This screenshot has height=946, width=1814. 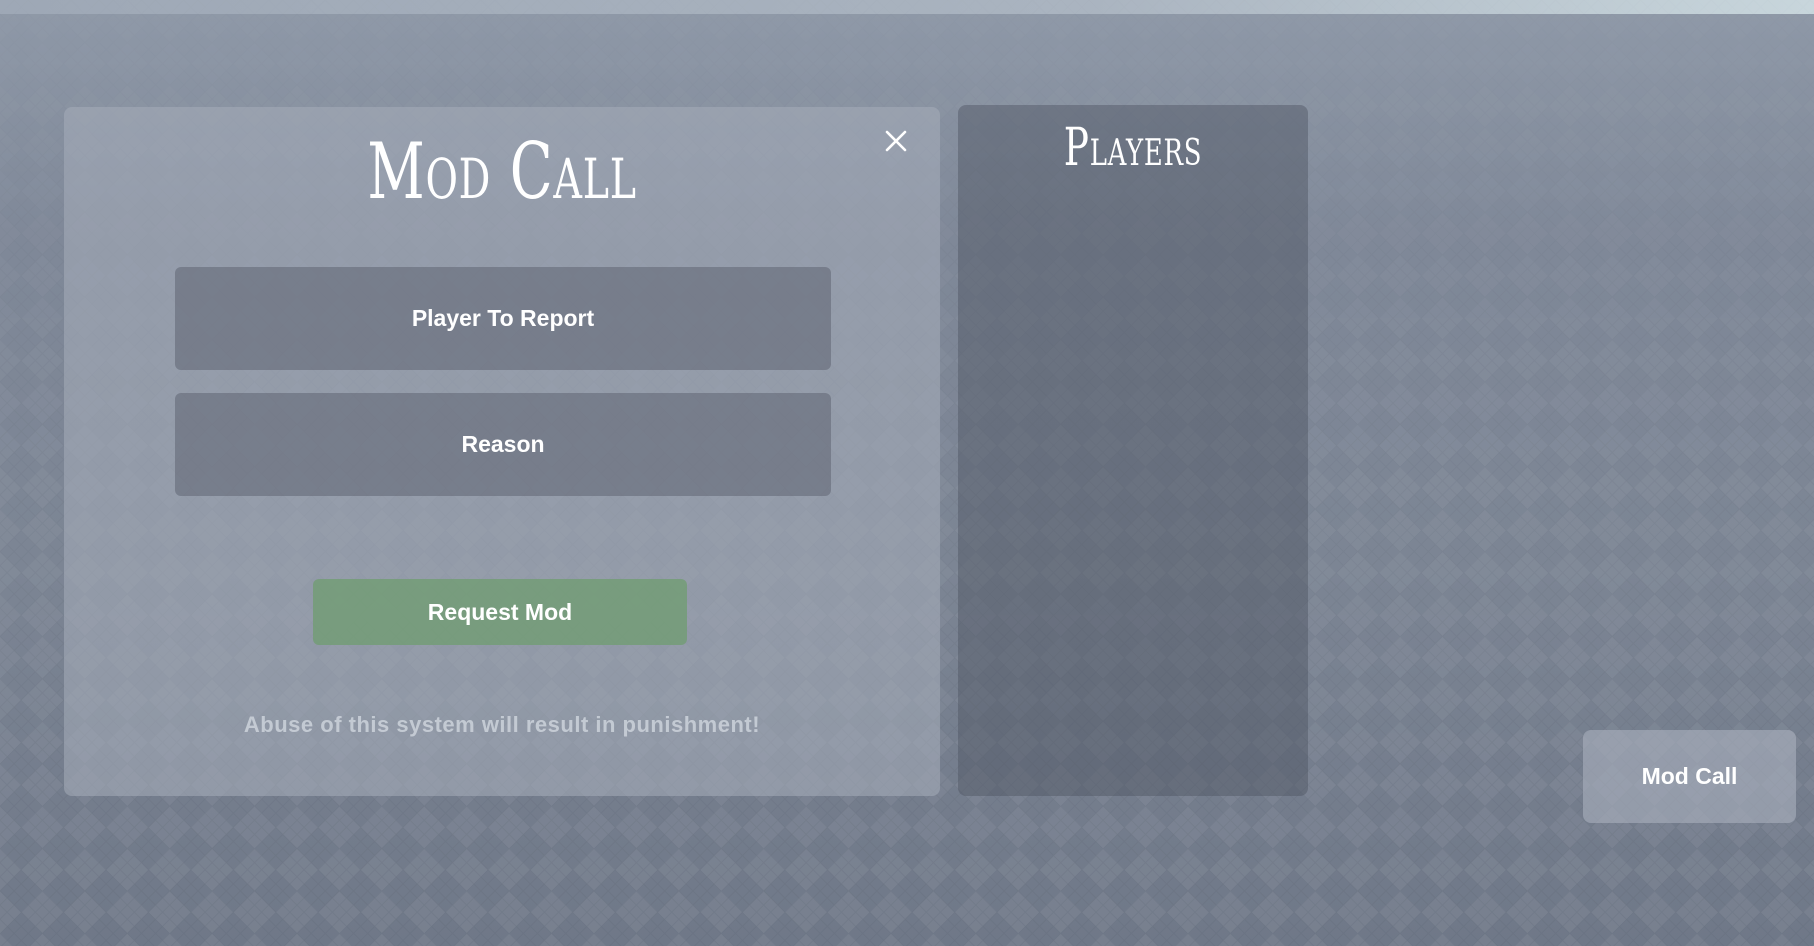 I want to click on player-to-report-field: Player To Report, so click(x=503, y=318).